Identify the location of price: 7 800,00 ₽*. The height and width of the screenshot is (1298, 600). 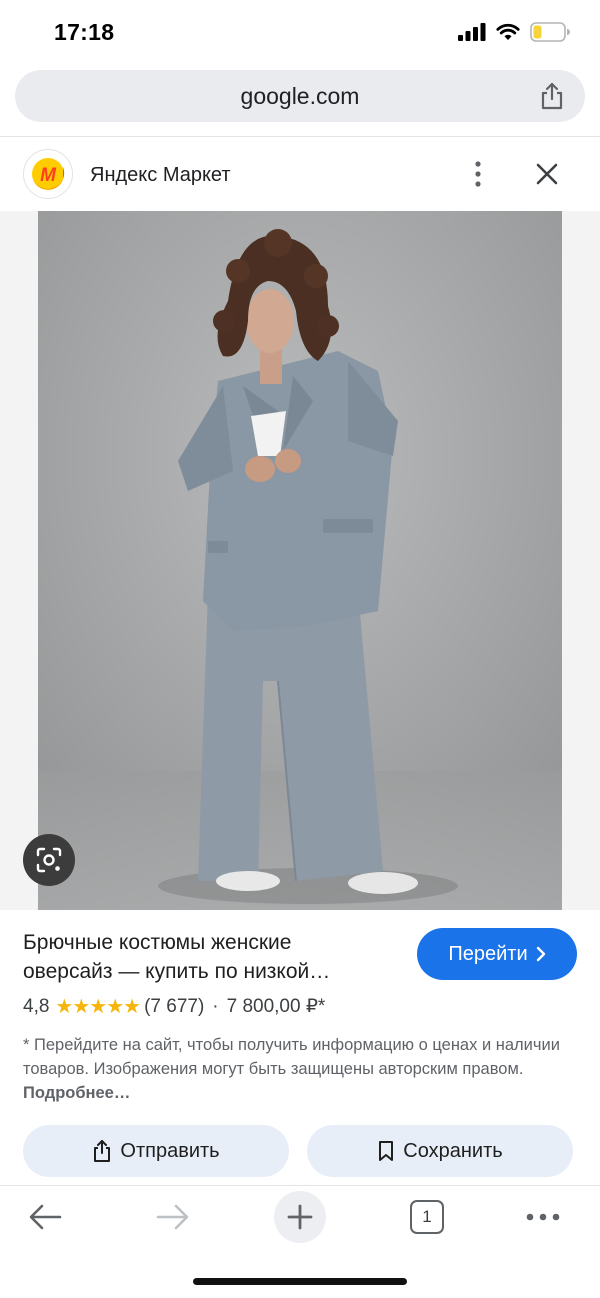
(276, 1006).